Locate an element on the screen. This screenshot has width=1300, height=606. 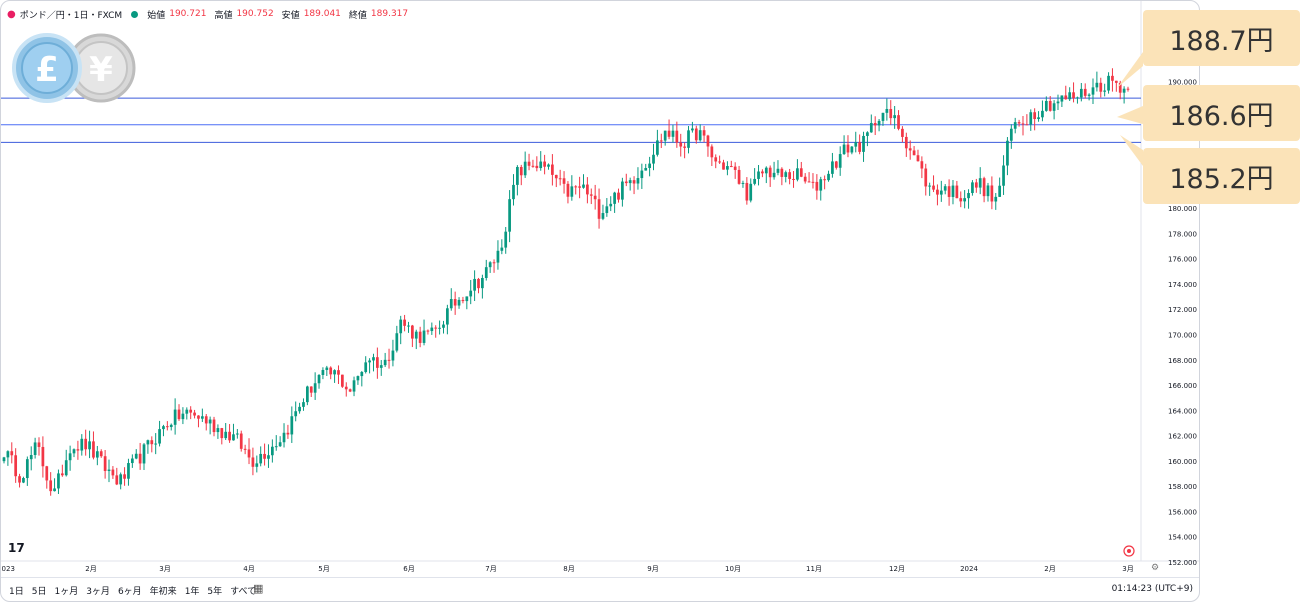
callout-pointers is located at coordinates (1130, 109).